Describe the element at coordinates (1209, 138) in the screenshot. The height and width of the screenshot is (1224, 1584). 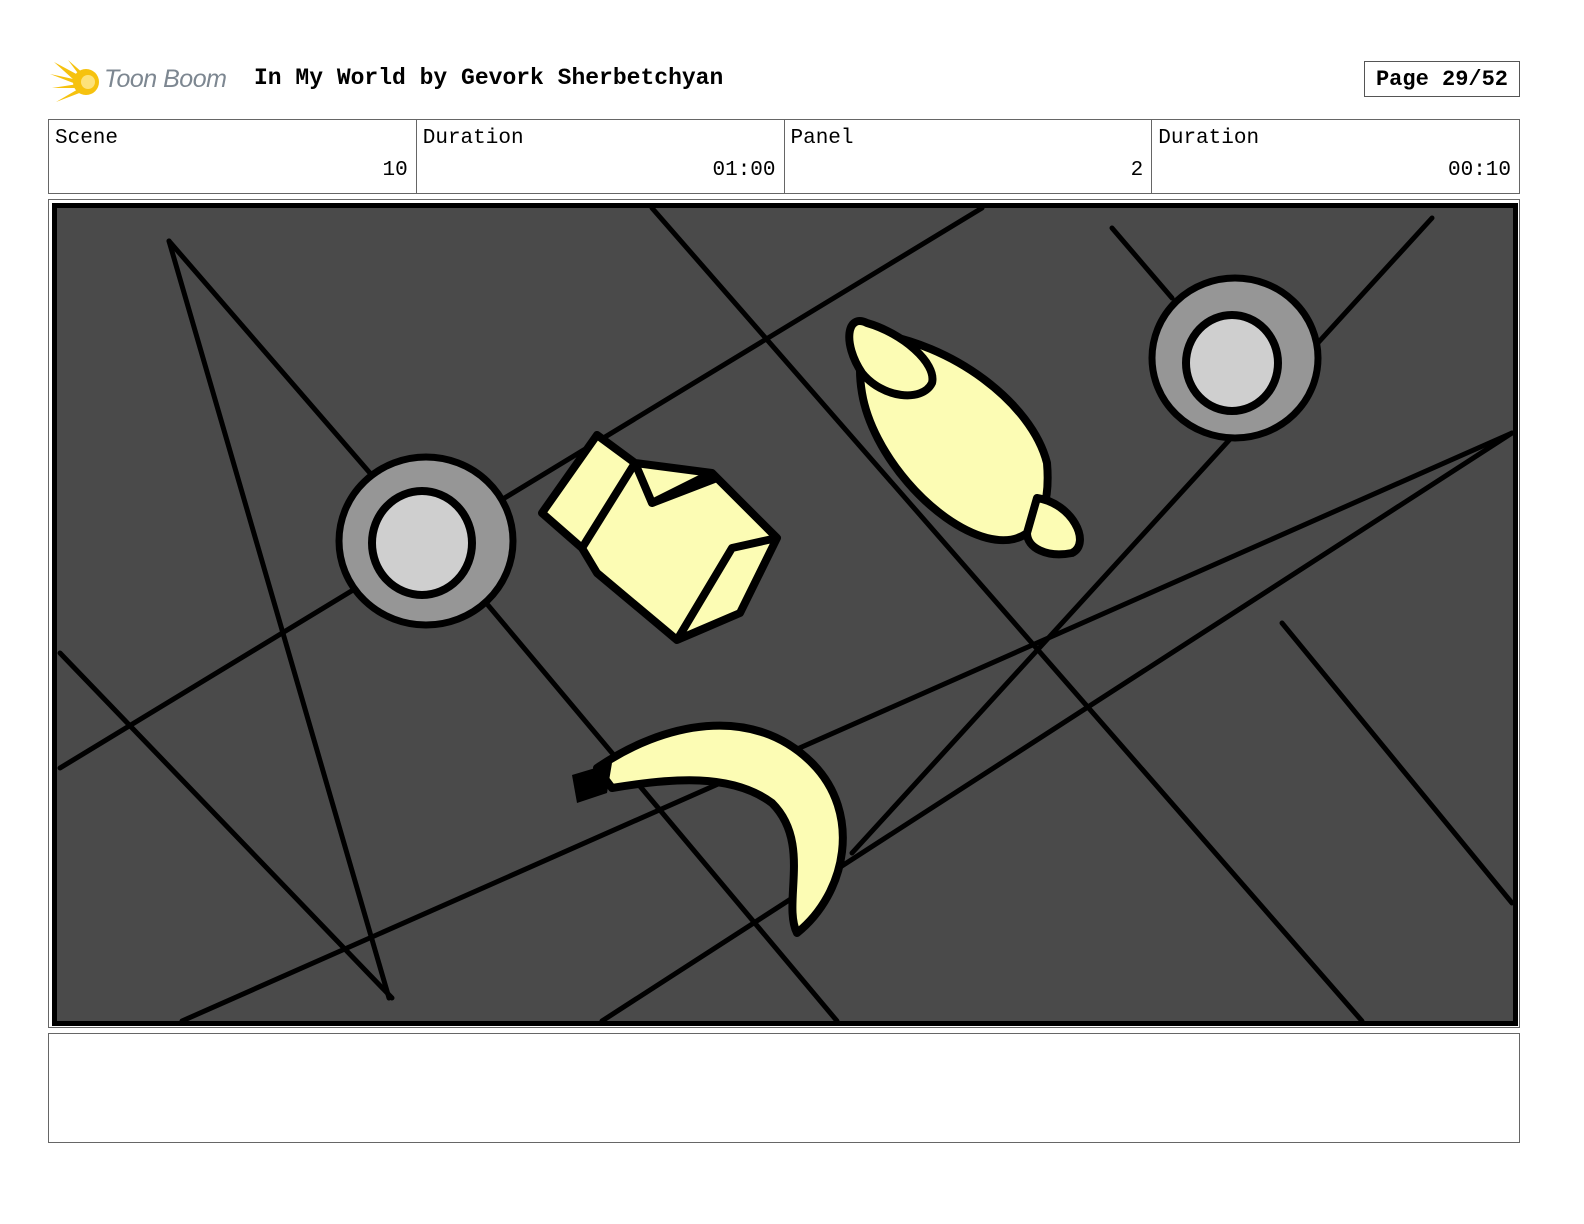
I see `panel-duration-label: Duration` at that location.